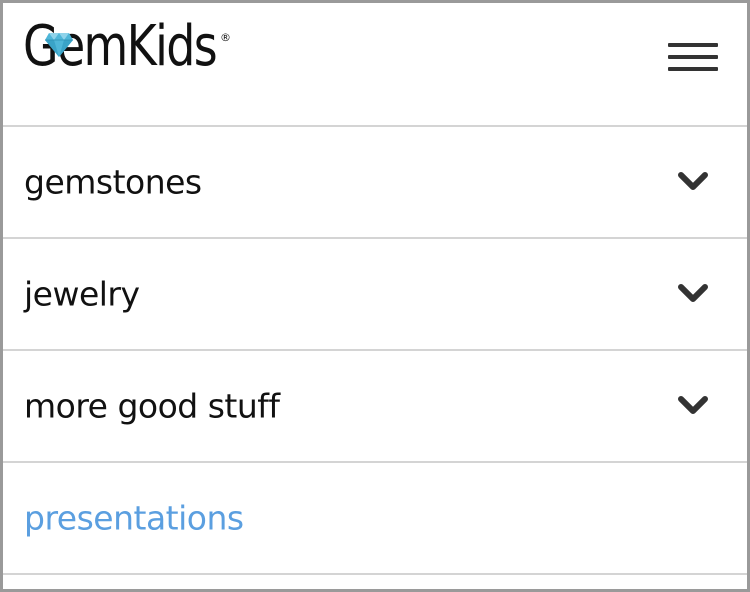 Image resolution: width=750 pixels, height=592 pixels. I want to click on hamburger-icon, so click(693, 58).